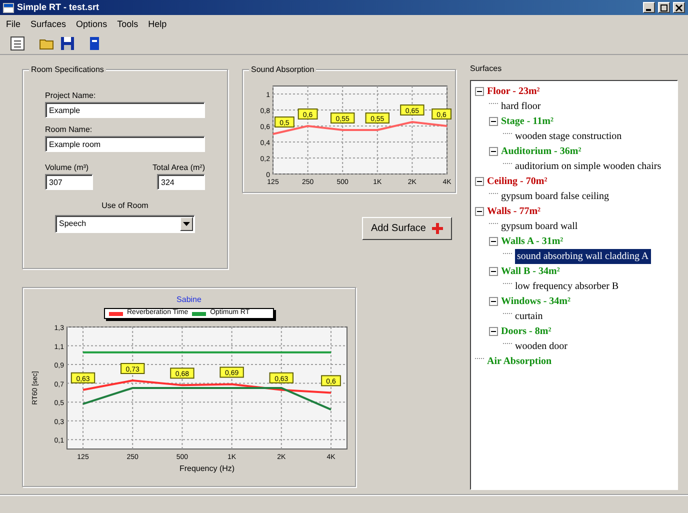 Image resolution: width=688 pixels, height=513 pixels. I want to click on tree-item: Ceiling - 70m², so click(517, 181).